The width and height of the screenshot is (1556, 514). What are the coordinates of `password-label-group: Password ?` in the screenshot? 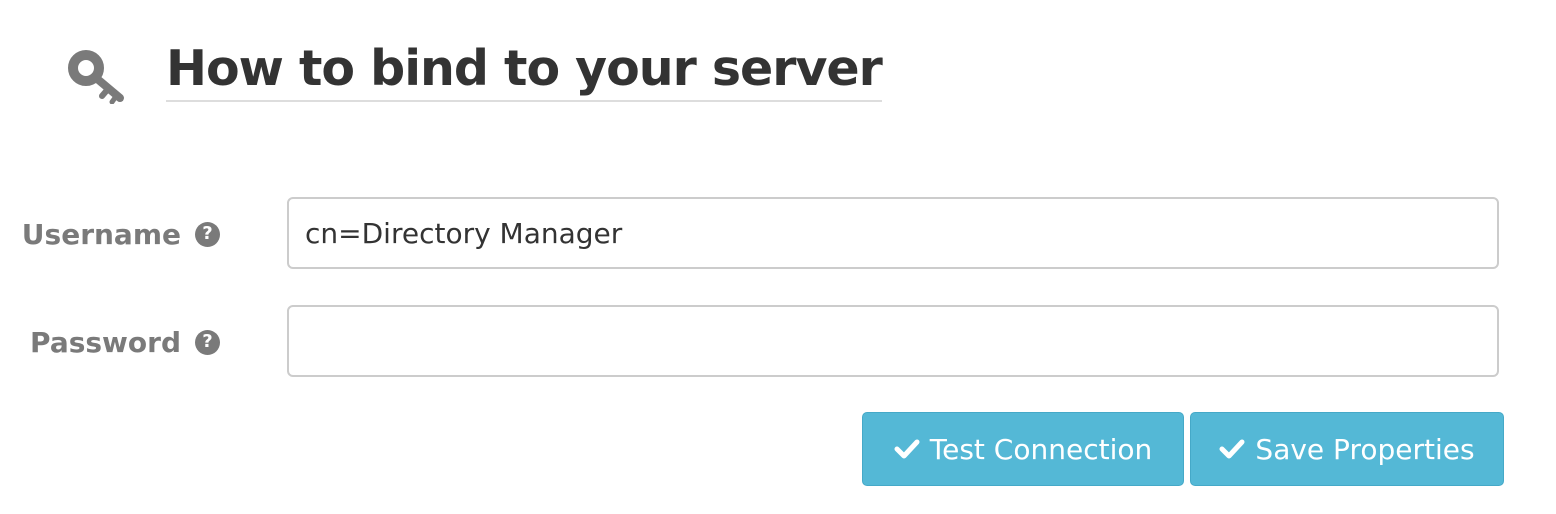 It's located at (125, 342).